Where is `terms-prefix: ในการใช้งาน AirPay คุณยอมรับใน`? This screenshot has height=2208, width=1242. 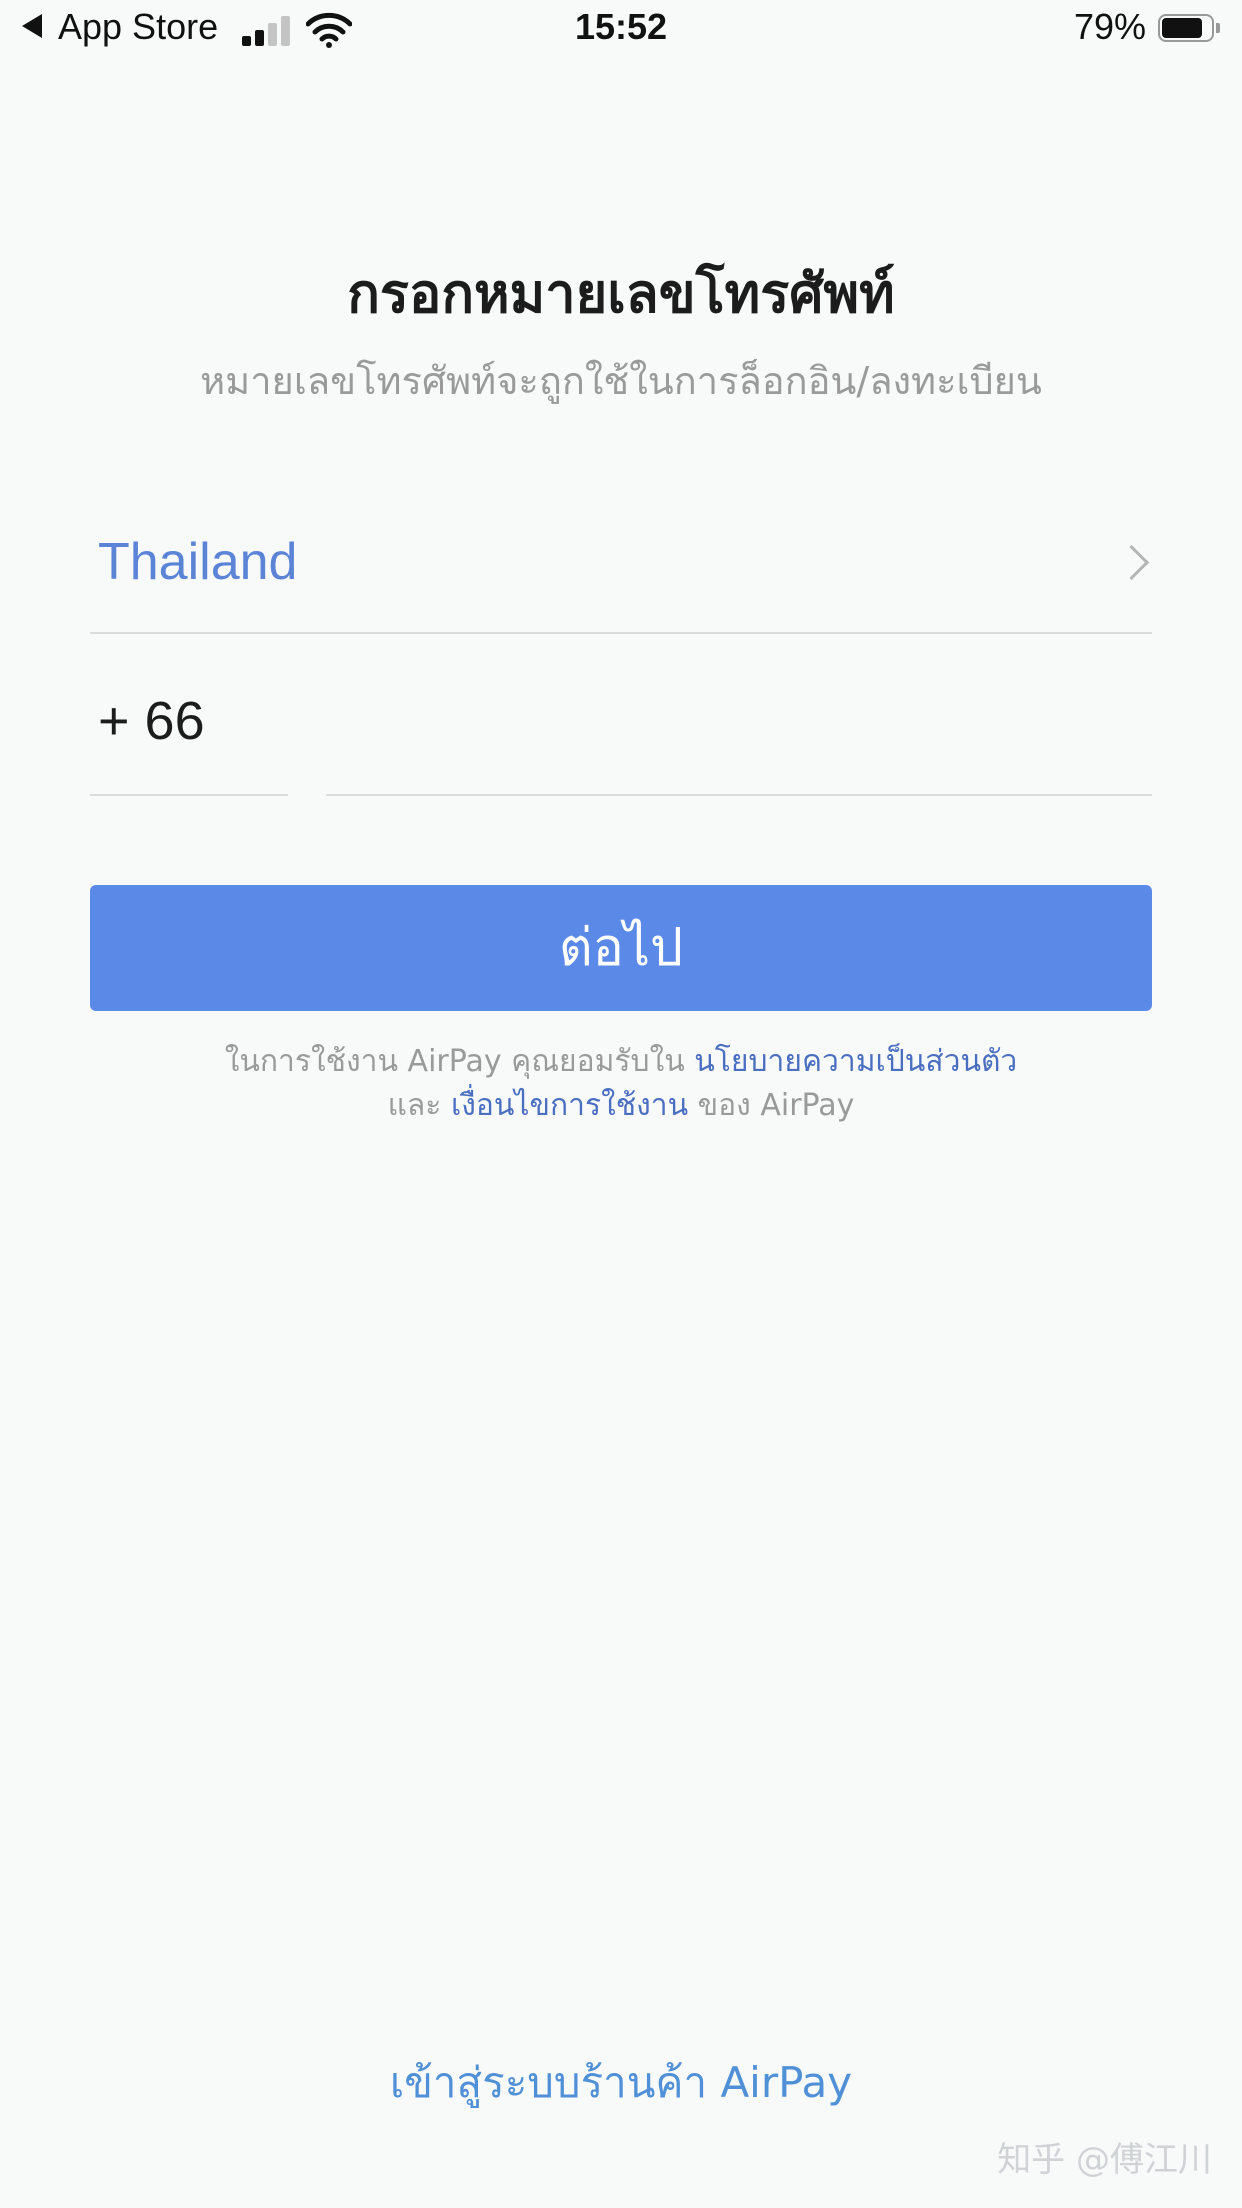 terms-prefix: ในการใช้งาน AirPay คุณยอมรับใน is located at coordinates (459, 1061).